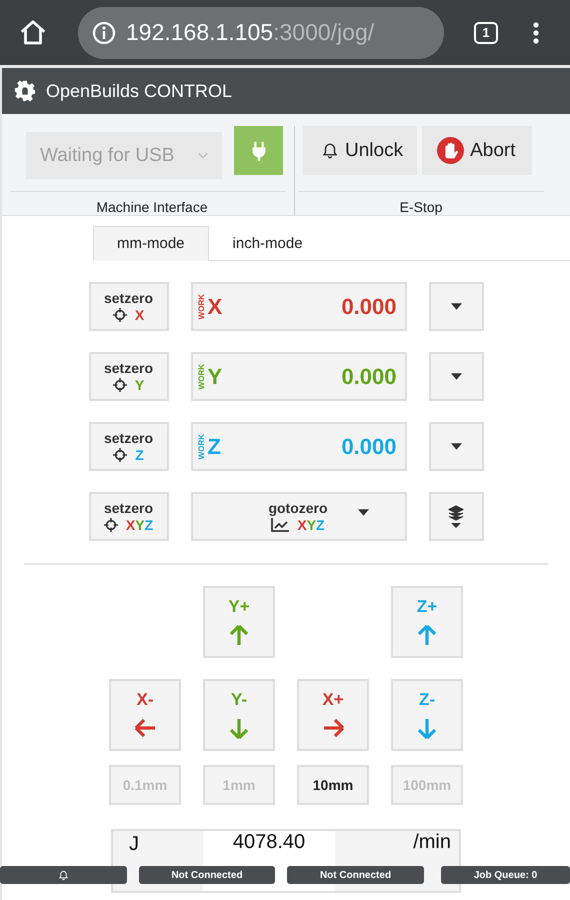 This screenshot has height=900, width=570. What do you see at coordinates (203, 156) in the screenshot?
I see `chevron-icon` at bounding box center [203, 156].